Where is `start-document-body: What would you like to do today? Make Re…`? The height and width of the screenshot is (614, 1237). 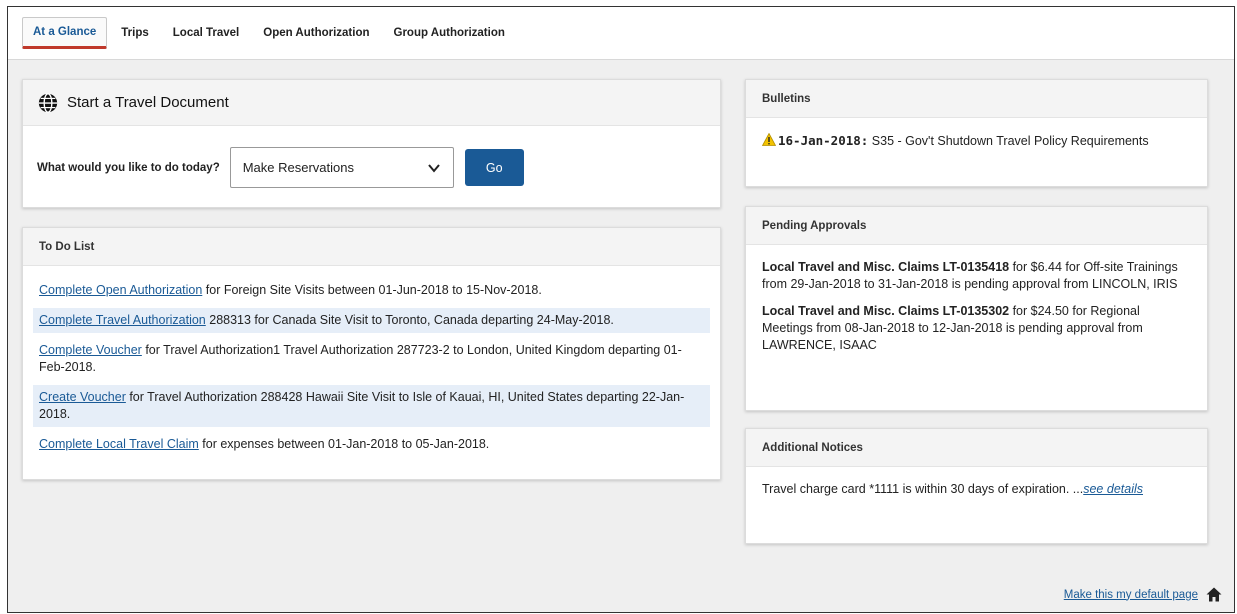 start-document-body: What would you like to do today? Make Re… is located at coordinates (371, 167).